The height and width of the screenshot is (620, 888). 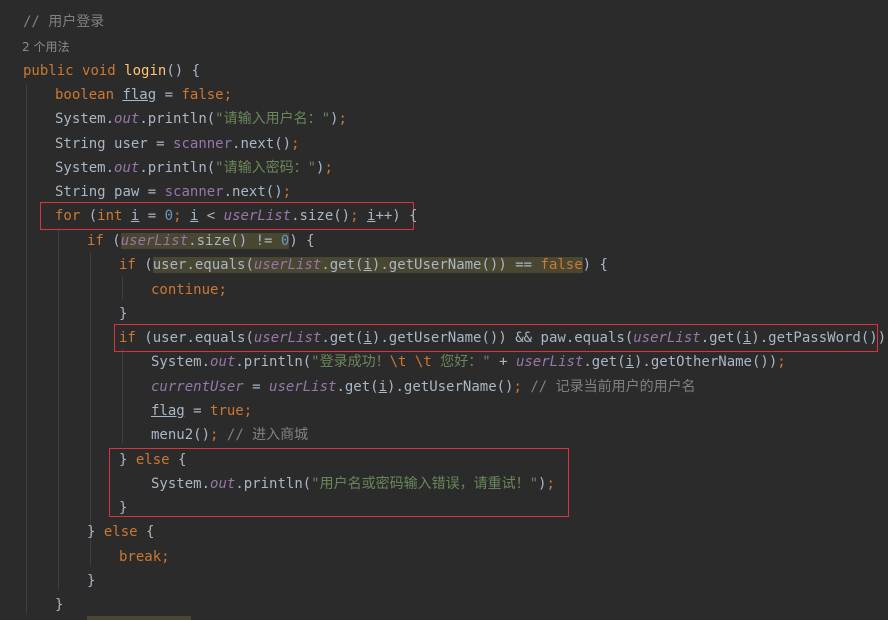 I want to click on static-field: currentUser, so click(x=197, y=387).